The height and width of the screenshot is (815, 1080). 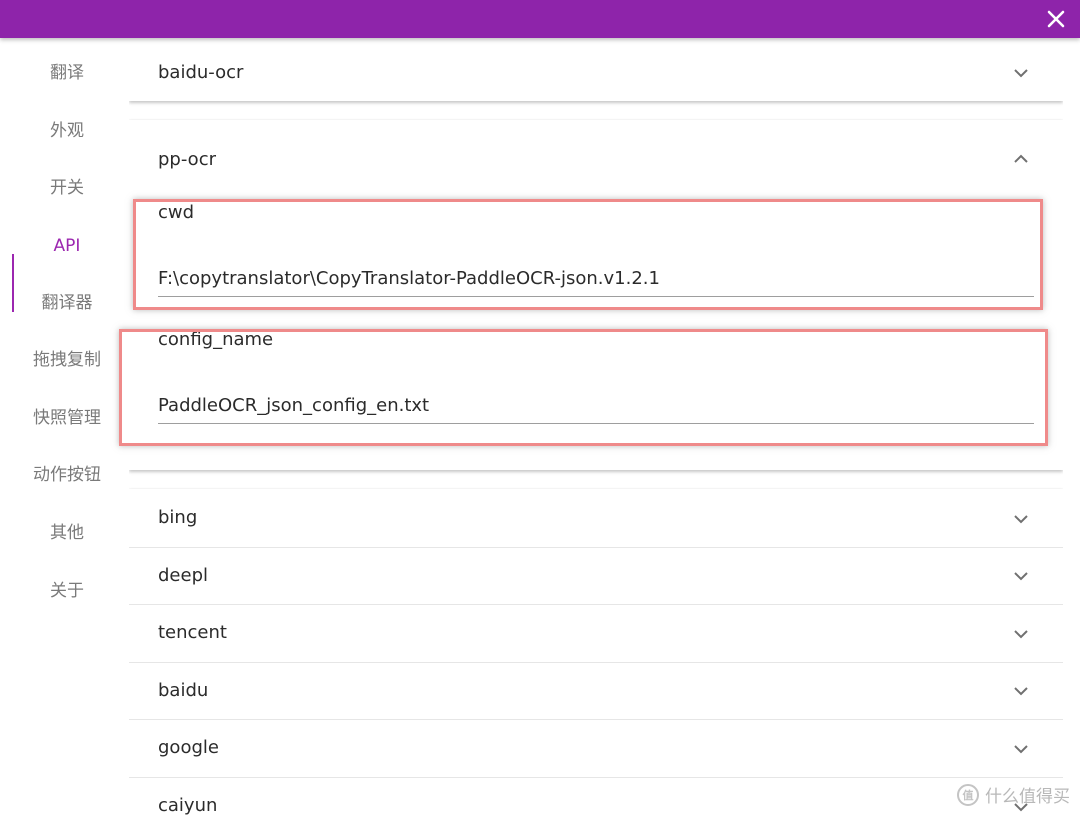 I want to click on sidebar-item-action-buttons: 动作按钮, so click(x=67, y=475).